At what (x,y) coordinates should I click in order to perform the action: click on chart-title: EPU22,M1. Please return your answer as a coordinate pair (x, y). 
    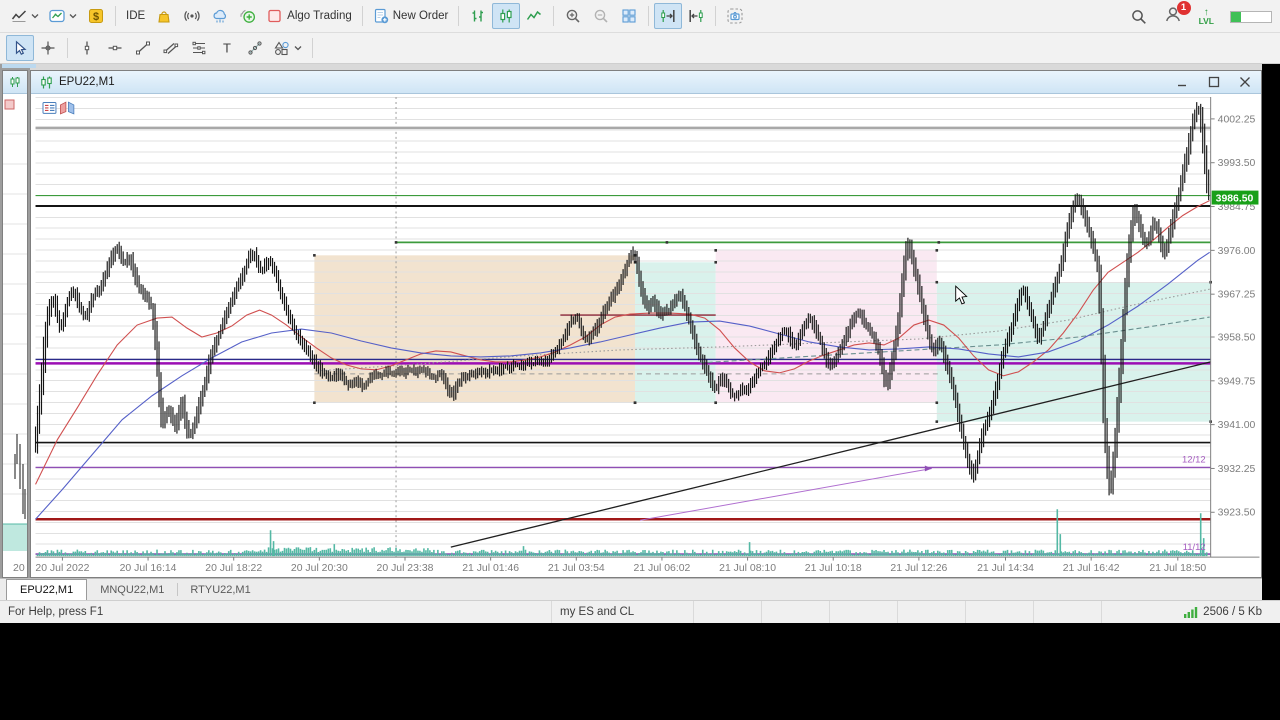
    Looking at the image, I should click on (87, 82).